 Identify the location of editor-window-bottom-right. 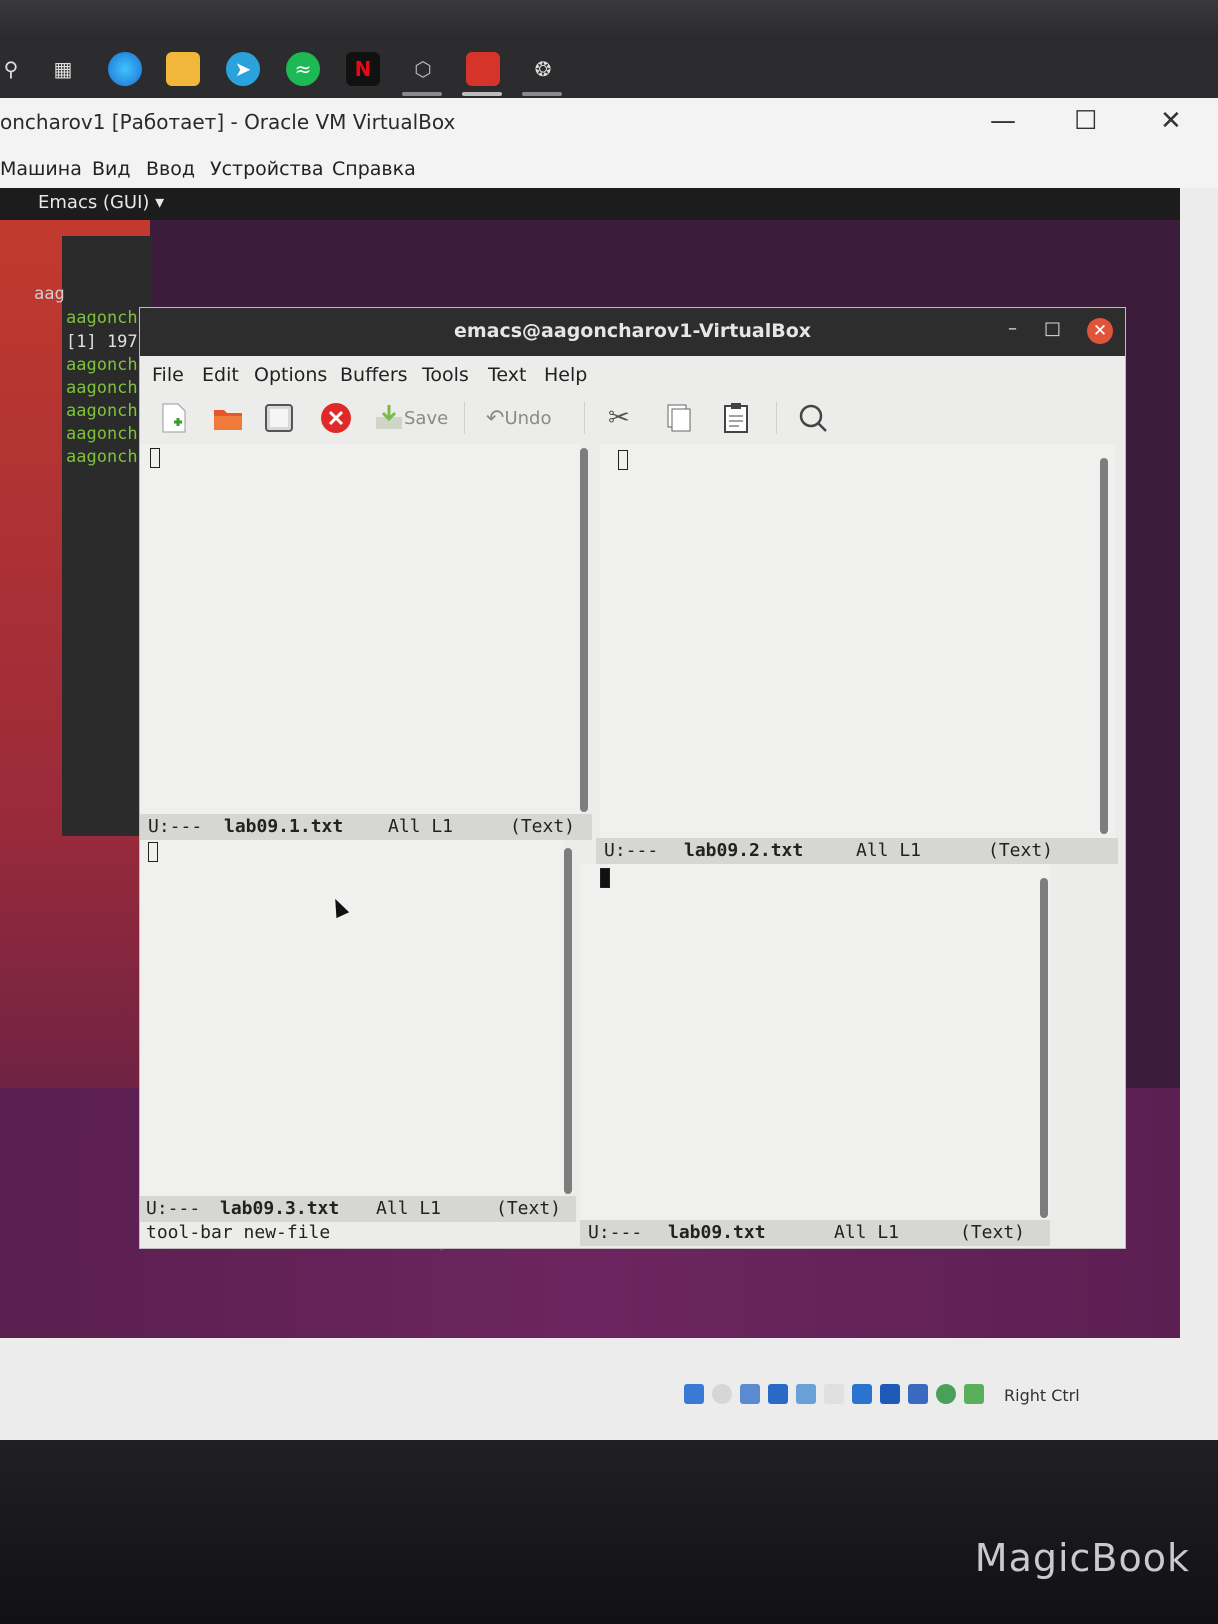
(815, 1042).